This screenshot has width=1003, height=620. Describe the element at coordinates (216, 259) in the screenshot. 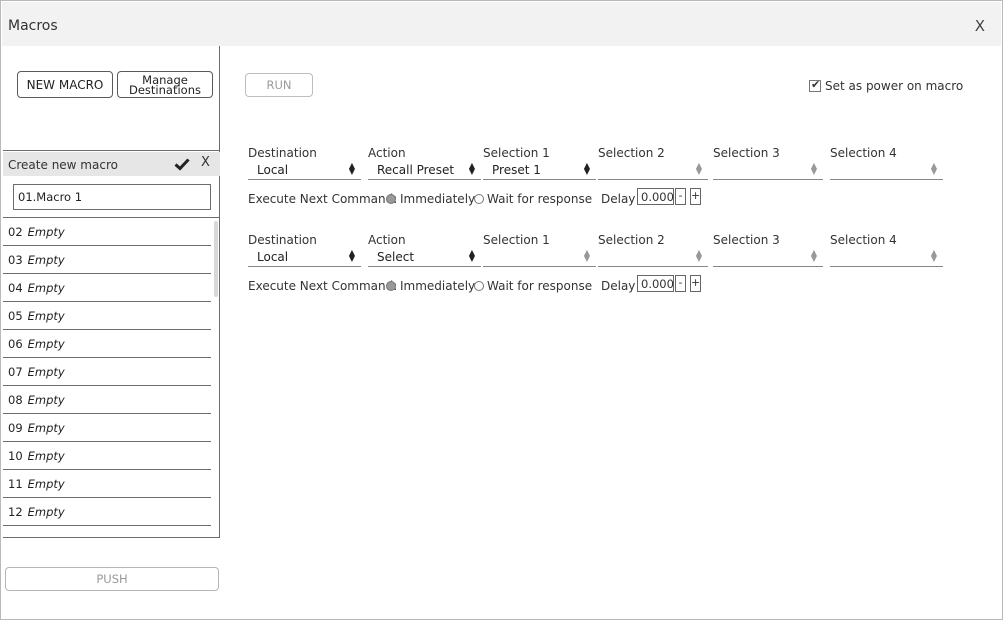

I see `list-scrollbar` at that location.